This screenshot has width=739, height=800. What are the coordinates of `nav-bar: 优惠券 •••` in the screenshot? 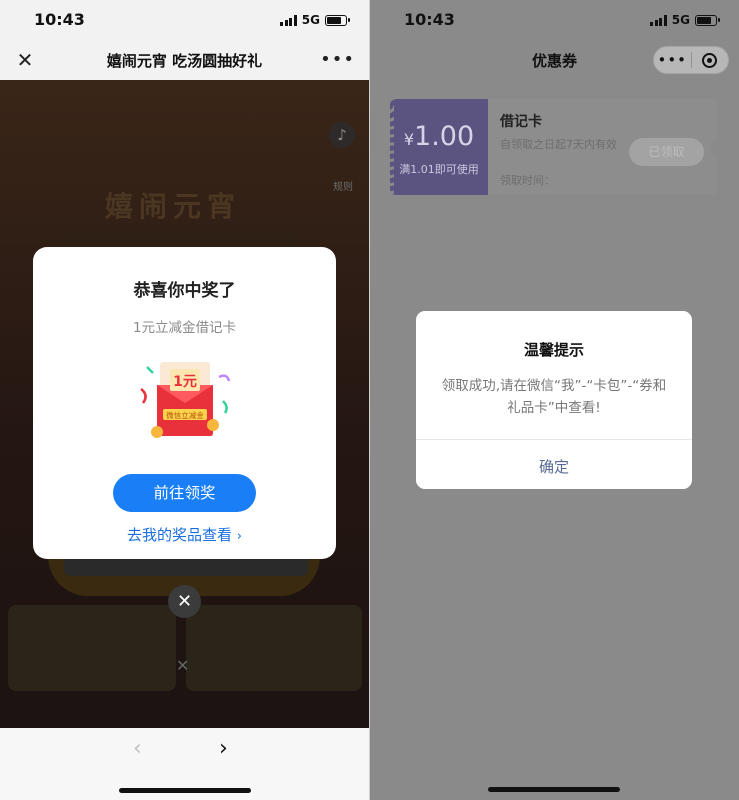 It's located at (554, 60).